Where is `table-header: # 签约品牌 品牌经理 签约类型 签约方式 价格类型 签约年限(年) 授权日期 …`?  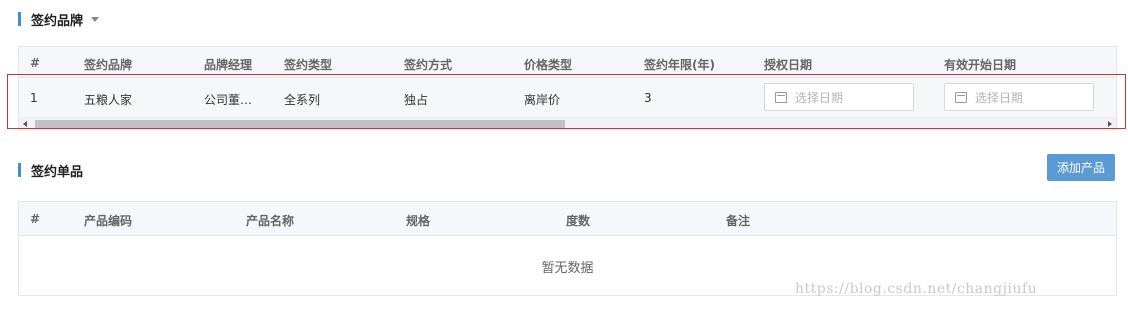 table-header: # 签约品牌 品牌经理 签约类型 签约方式 价格类型 签约年限(年) 授权日期 … is located at coordinates (567, 62).